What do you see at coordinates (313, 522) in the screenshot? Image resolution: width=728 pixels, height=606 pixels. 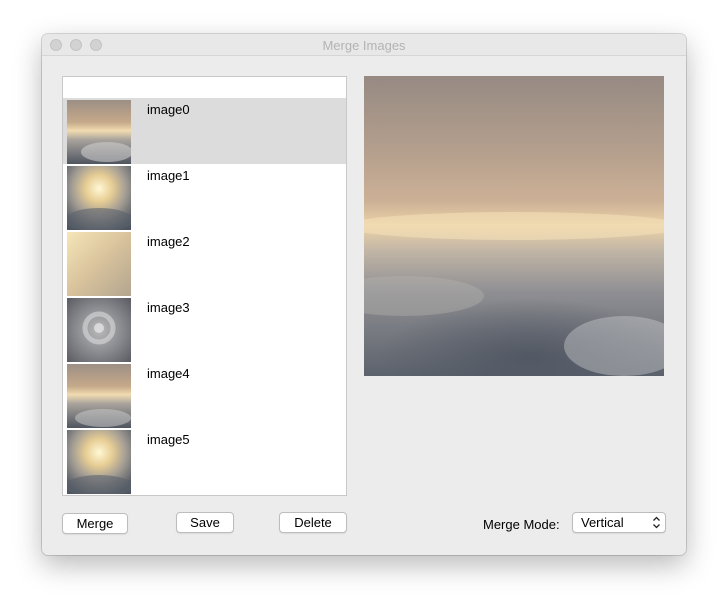 I see `delete-button: Delete` at bounding box center [313, 522].